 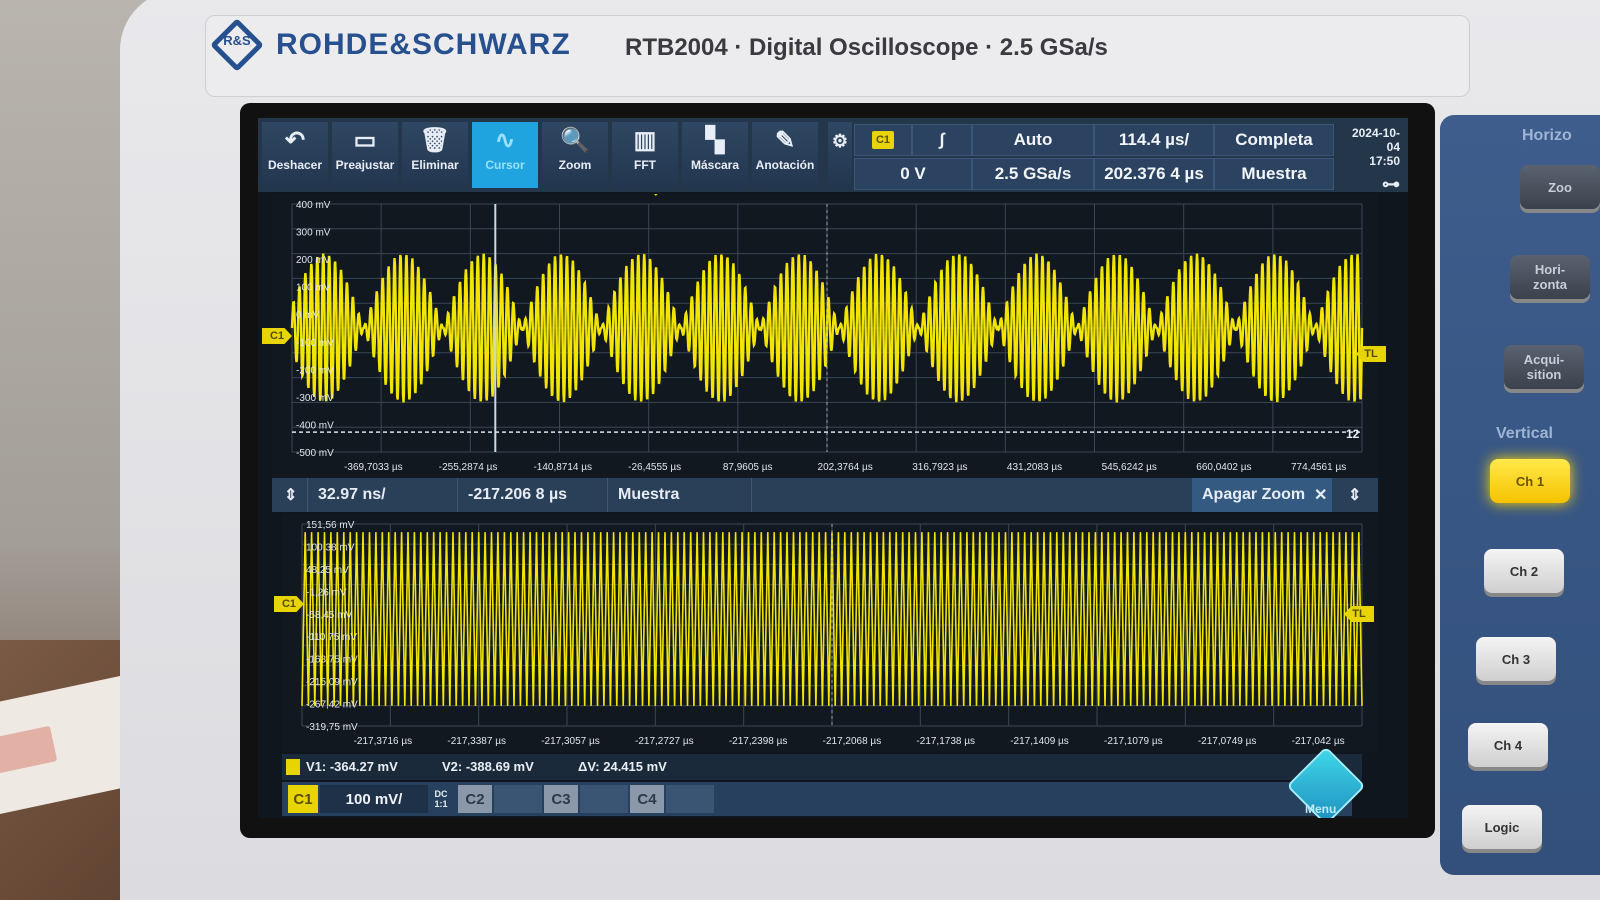 I want to click on zoom-off-button: Apagar Zoom ✕, so click(x=1262, y=495).